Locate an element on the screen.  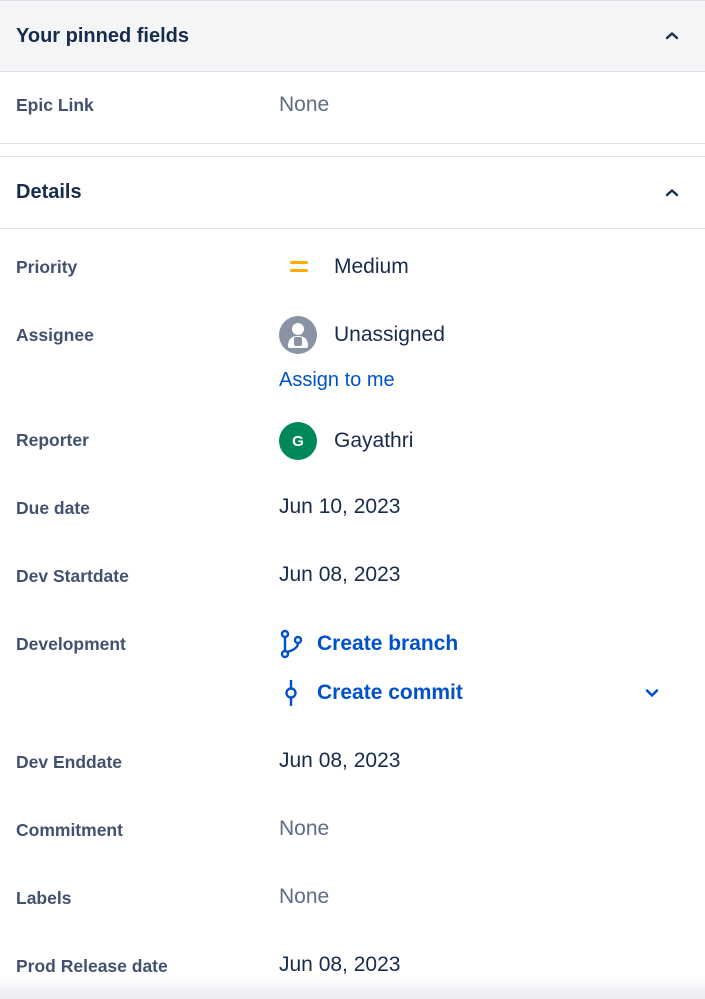
pinned-fields-body: Epic Link None is located at coordinates (352, 108).